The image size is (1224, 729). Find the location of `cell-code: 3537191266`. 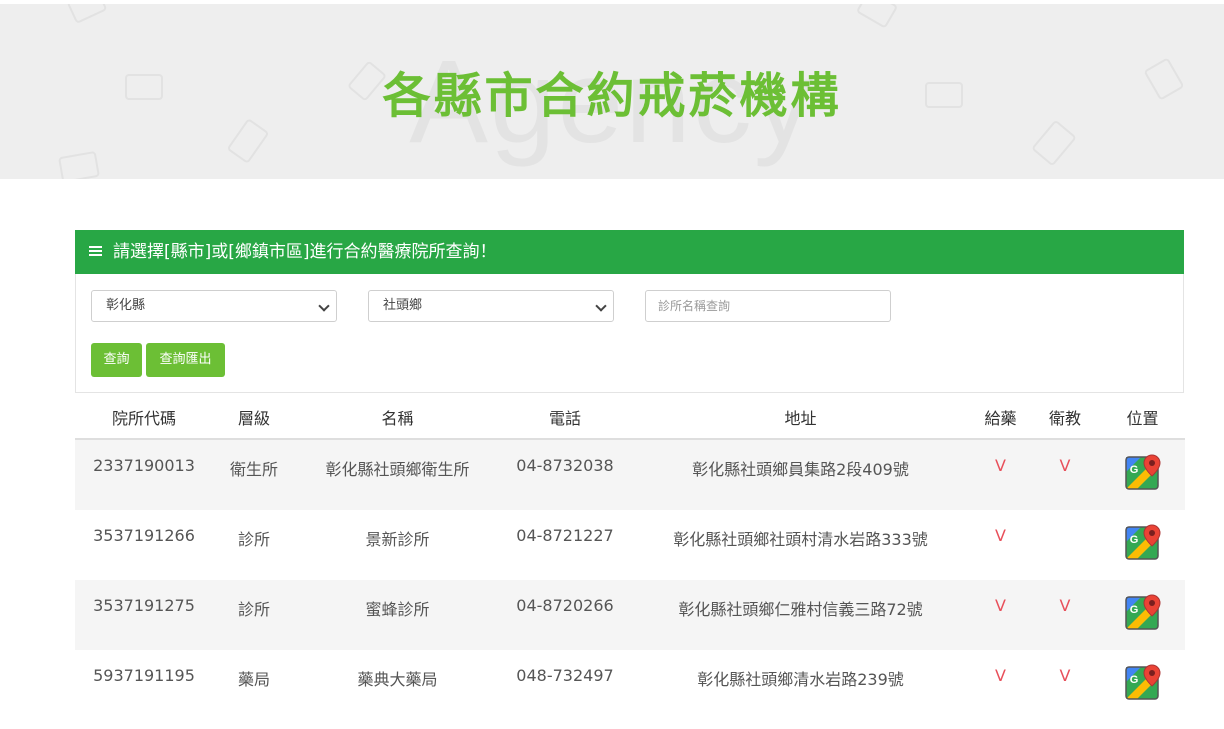

cell-code: 3537191266 is located at coordinates (144, 535).